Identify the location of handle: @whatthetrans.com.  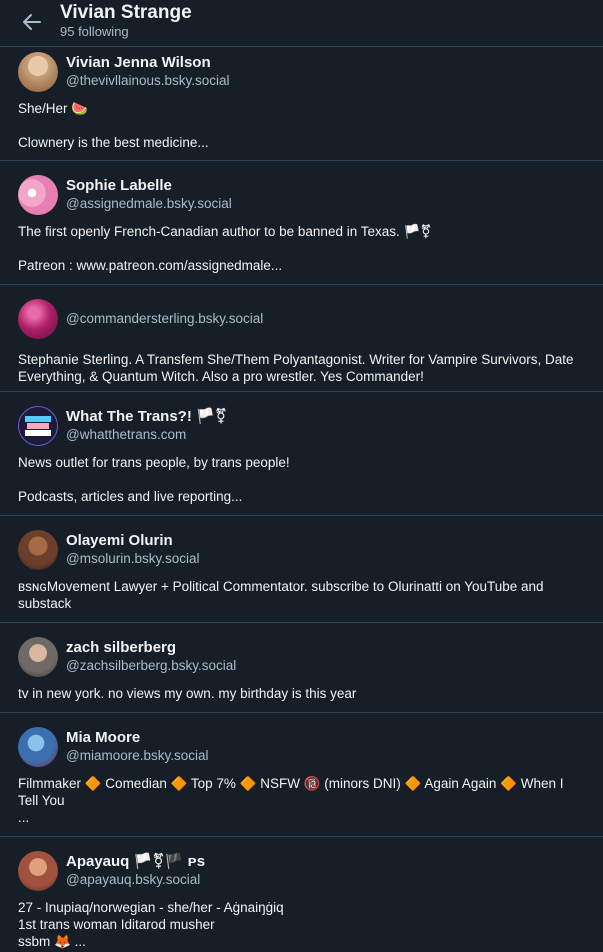
(146, 434).